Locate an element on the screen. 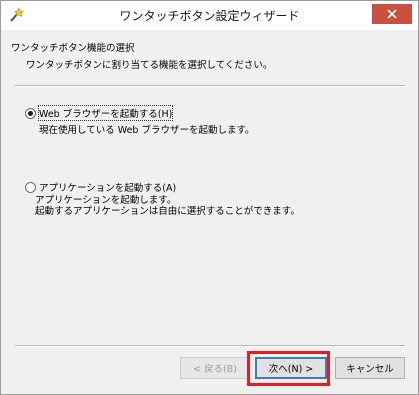 The width and height of the screenshot is (419, 395). title-bar: ワンタッチボタン設定ウィザード is located at coordinates (209, 15).